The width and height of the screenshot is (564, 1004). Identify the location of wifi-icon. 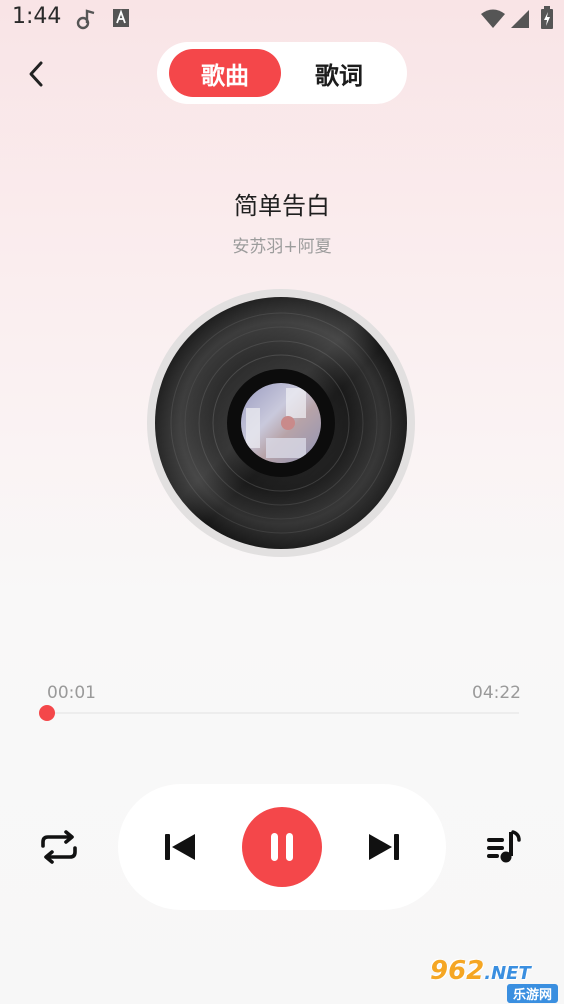
(493, 18).